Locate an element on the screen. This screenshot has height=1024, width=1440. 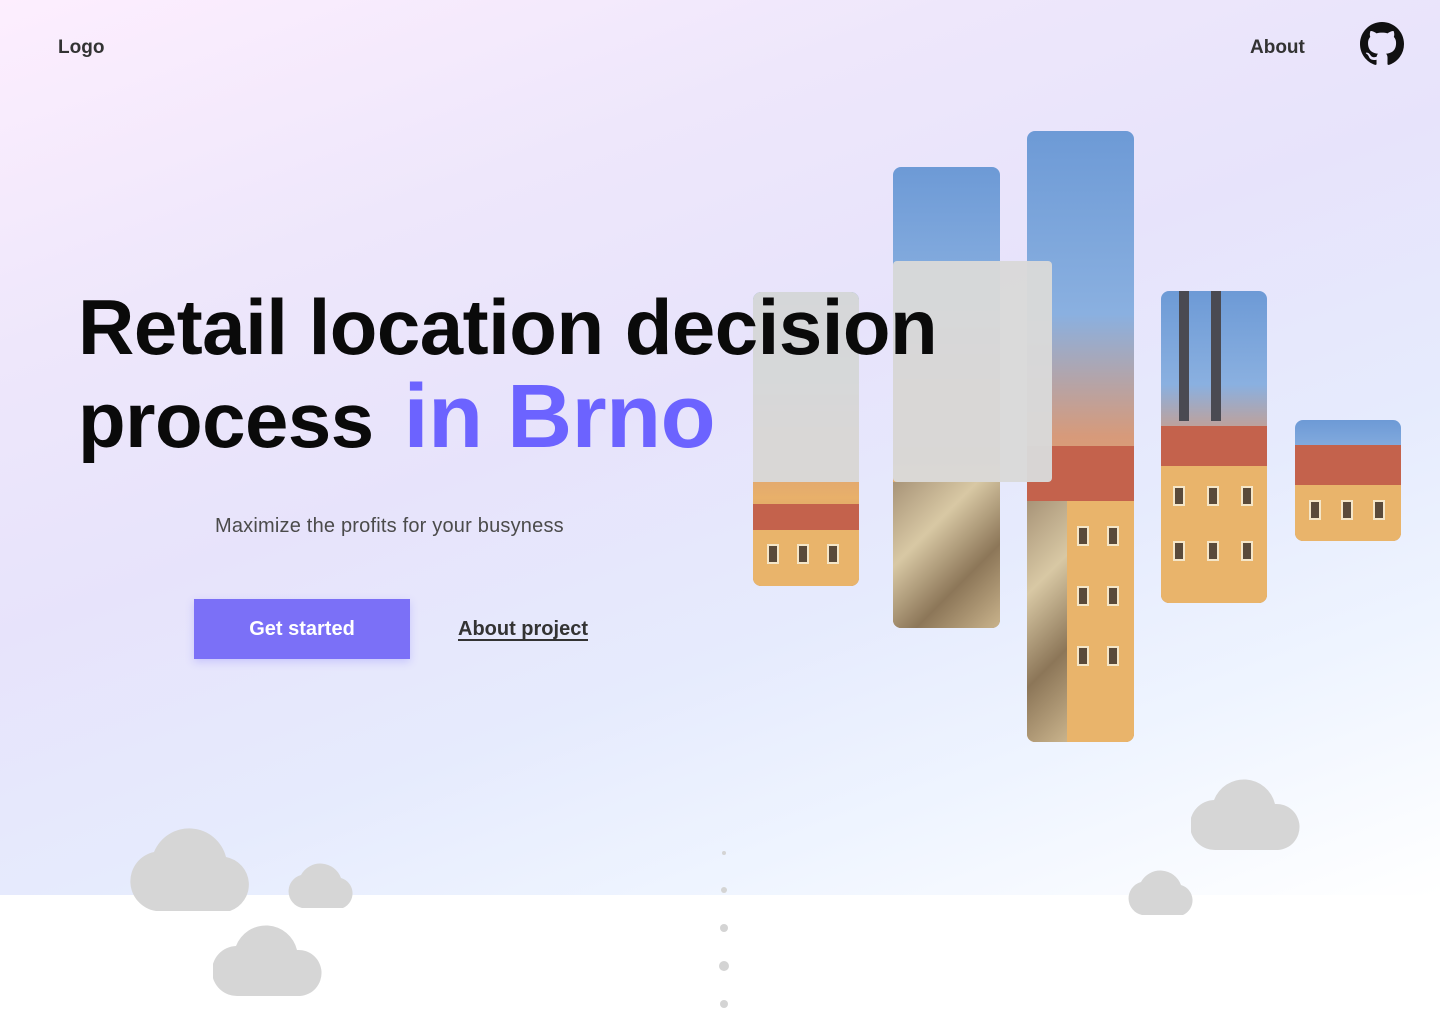
headline-line-1: Retail location decision is located at coordinates (508, 327).